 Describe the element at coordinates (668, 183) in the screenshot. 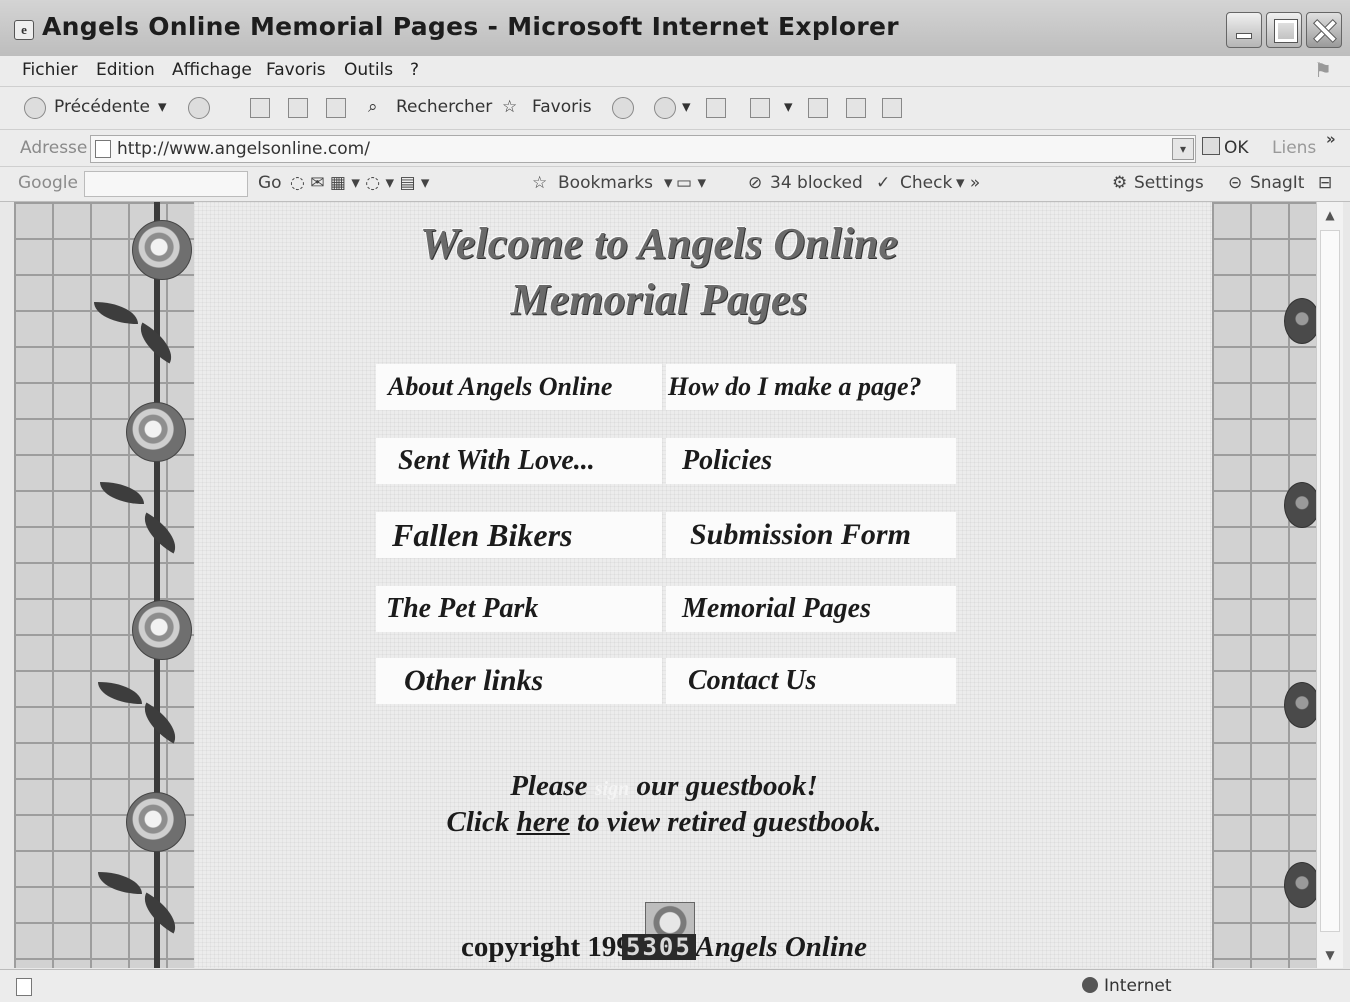

I see `bookmarks-dropdown-icon: ▾` at that location.